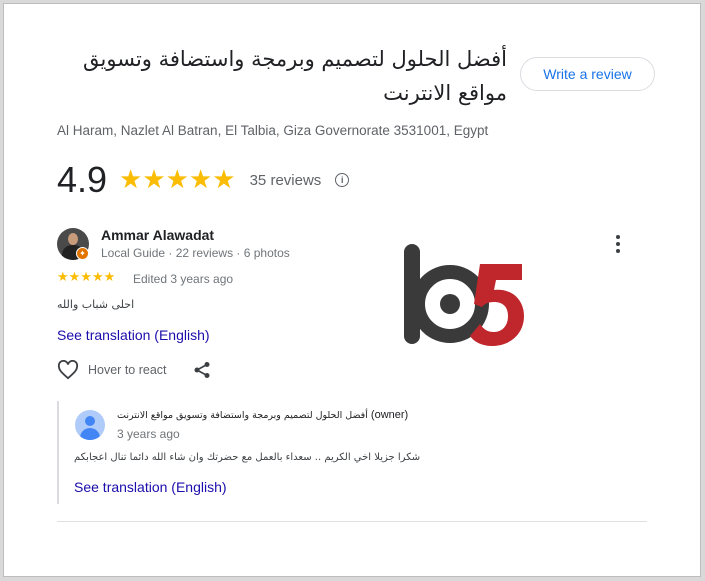 The width and height of the screenshot is (705, 581). What do you see at coordinates (150, 487) in the screenshot?
I see `owner-see-translation-link: See translation (English)` at bounding box center [150, 487].